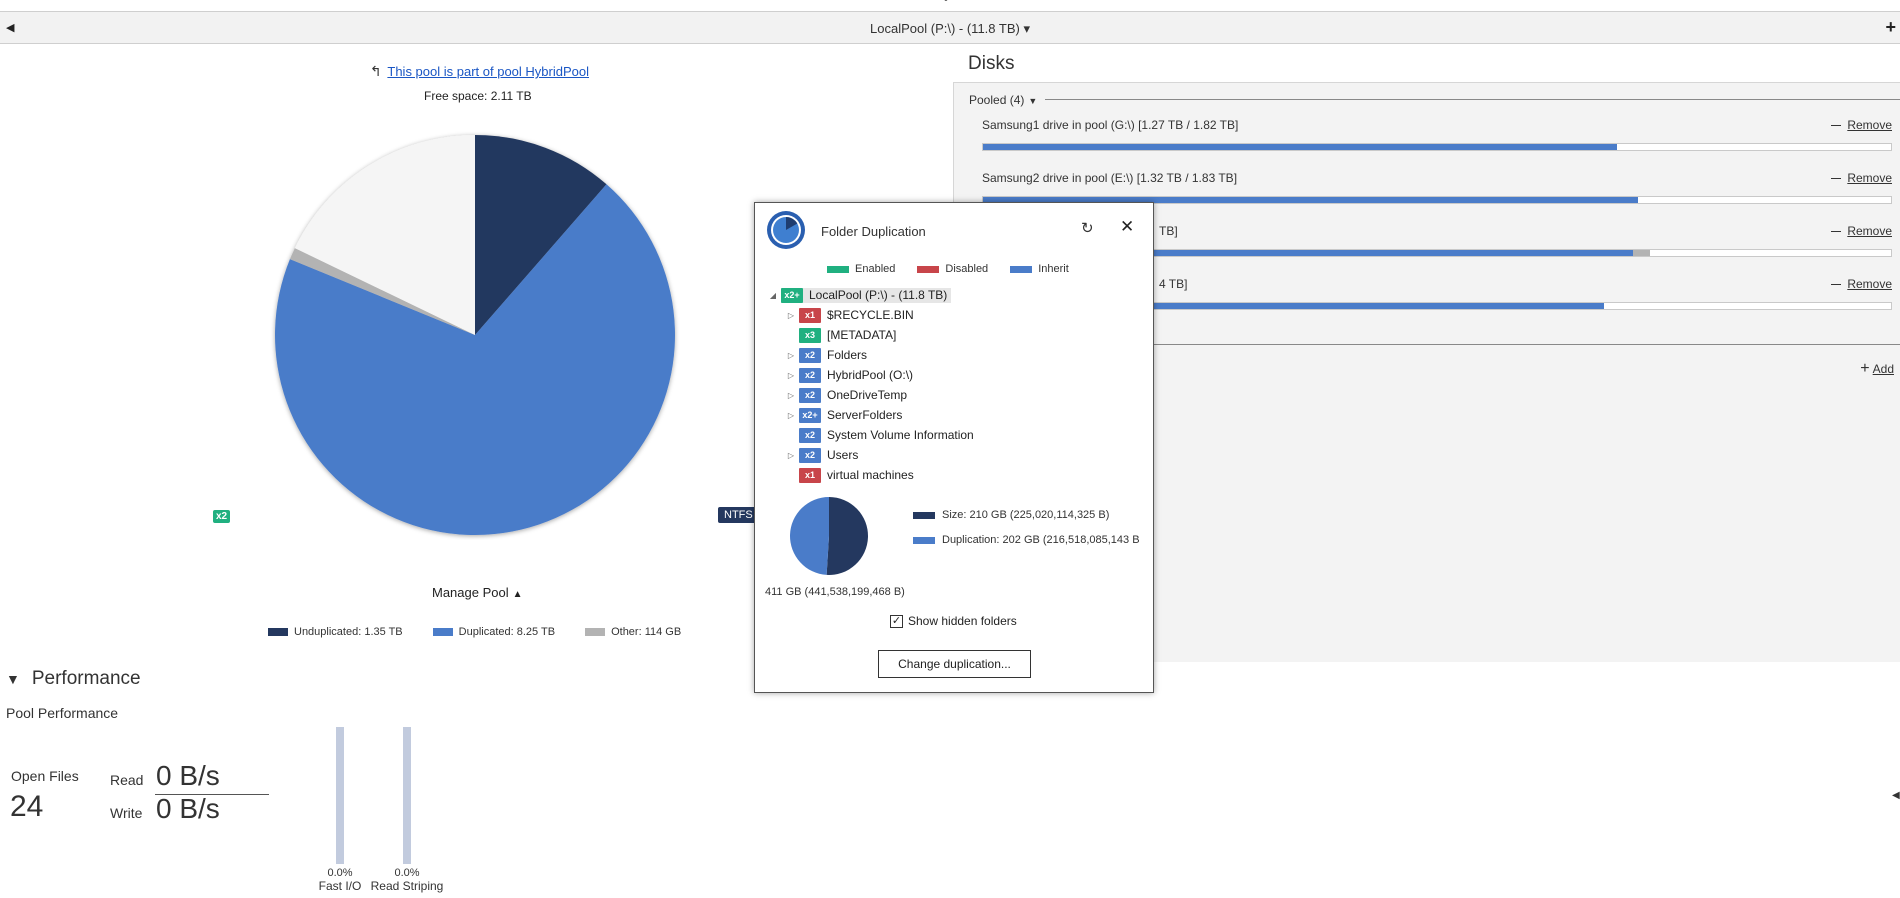  Describe the element at coordinates (953, 621) in the screenshot. I see `show-hidden-folders-checkbox: ✓ Show hidden folders` at that location.